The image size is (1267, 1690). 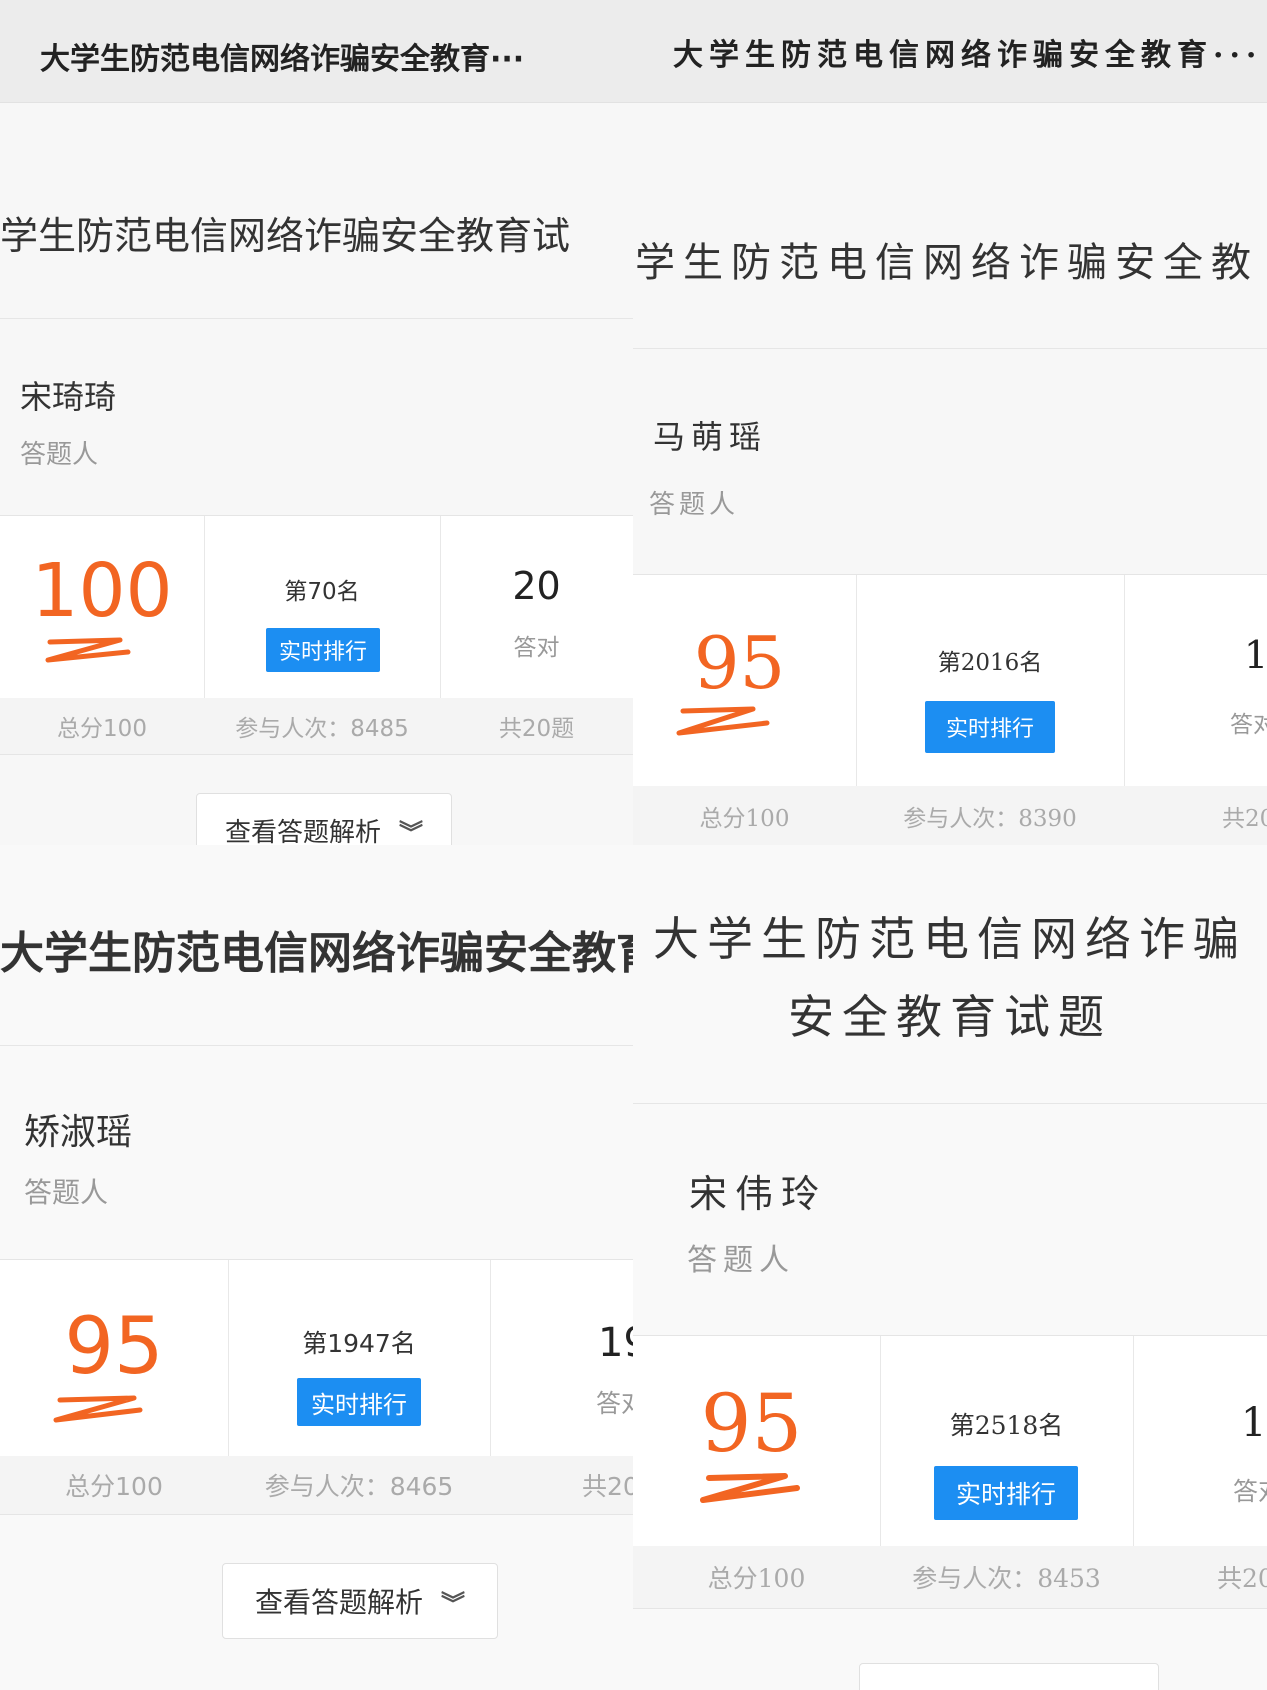 I want to click on respondent-name: 矫淑瑶, so click(x=78, y=1132).